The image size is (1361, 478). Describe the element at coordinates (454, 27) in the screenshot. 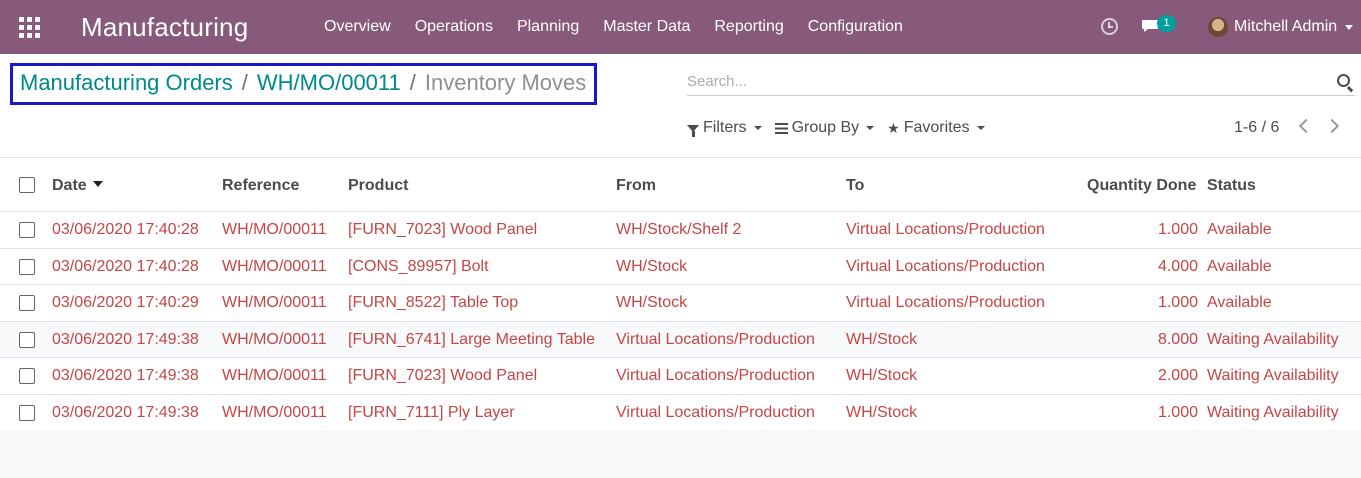

I see `menu-item-operations: Operations` at that location.